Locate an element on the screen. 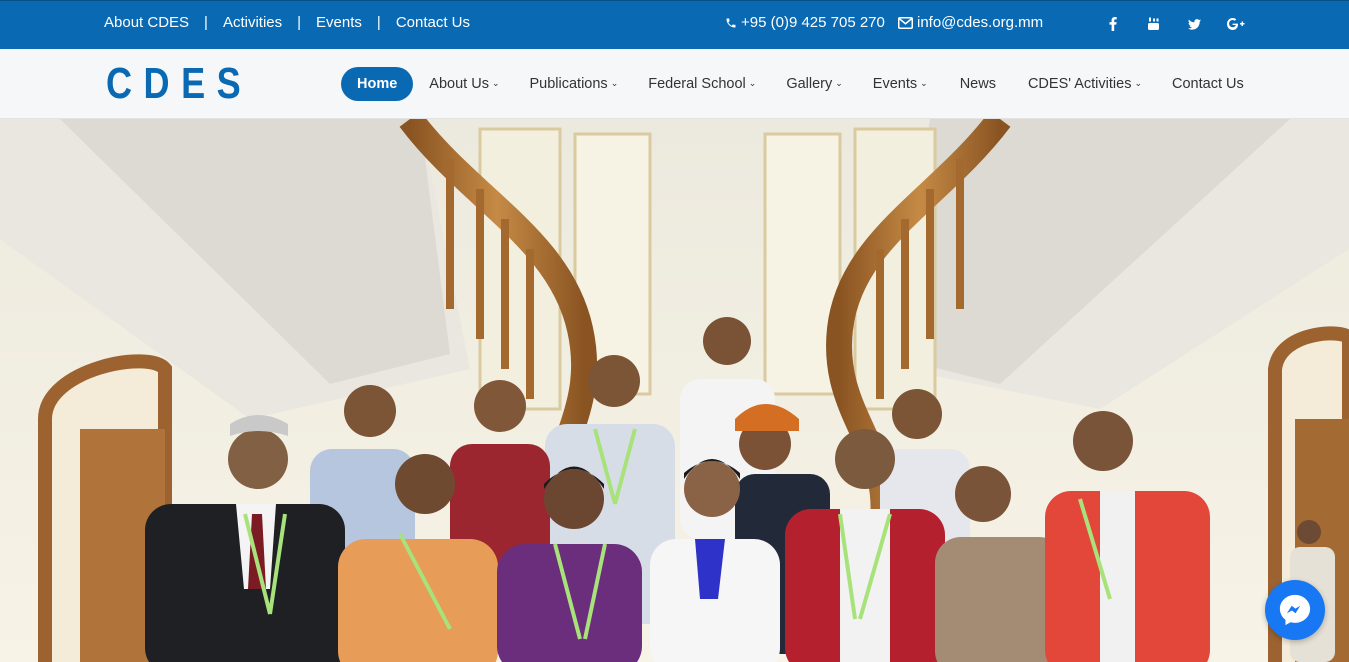  nav-label: Home is located at coordinates (377, 84).